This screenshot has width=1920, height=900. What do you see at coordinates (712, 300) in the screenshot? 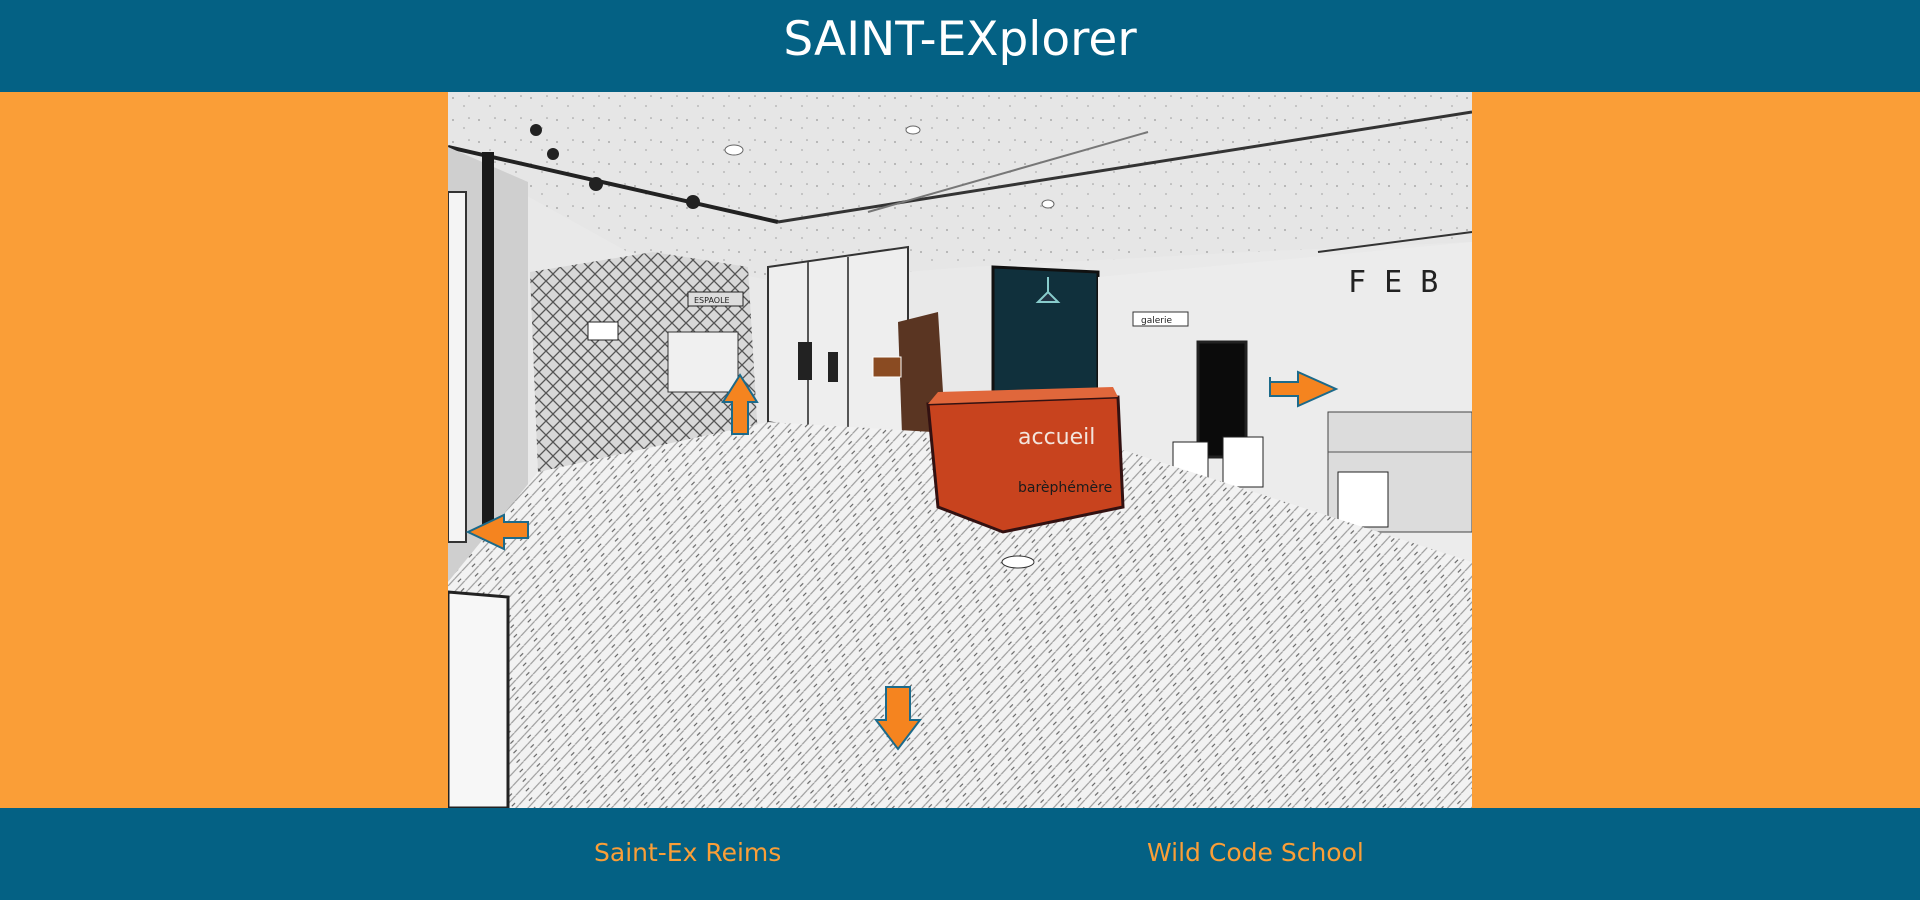
I see `svg-text: ESPAOLE` at bounding box center [712, 300].